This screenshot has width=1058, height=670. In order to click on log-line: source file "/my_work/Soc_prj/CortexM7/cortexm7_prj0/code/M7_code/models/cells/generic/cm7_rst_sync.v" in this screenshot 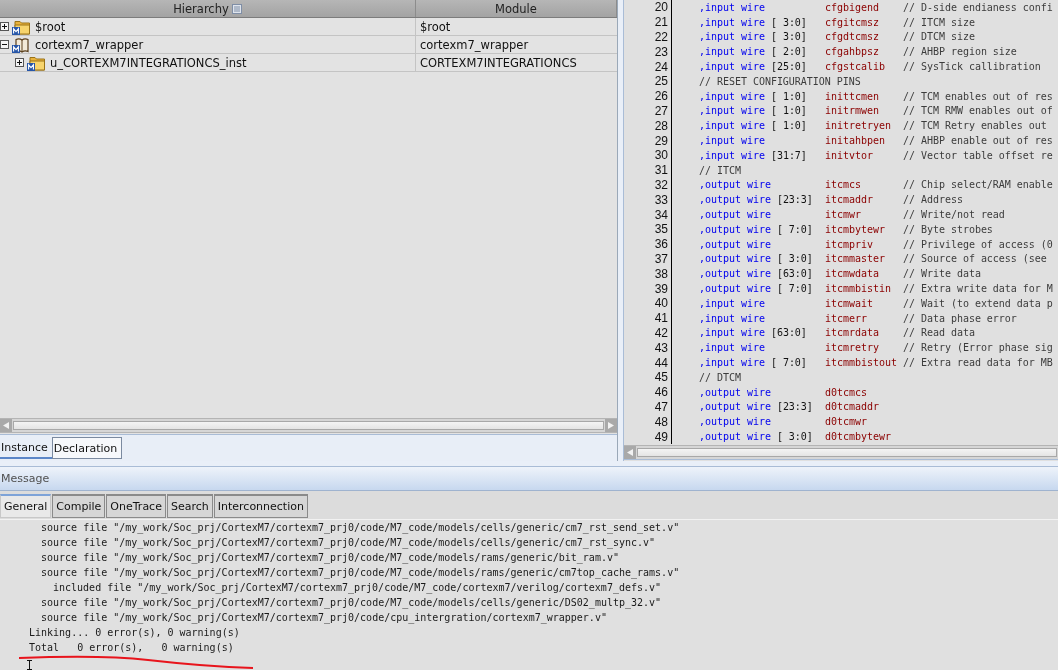, I will do `click(348, 543)`.